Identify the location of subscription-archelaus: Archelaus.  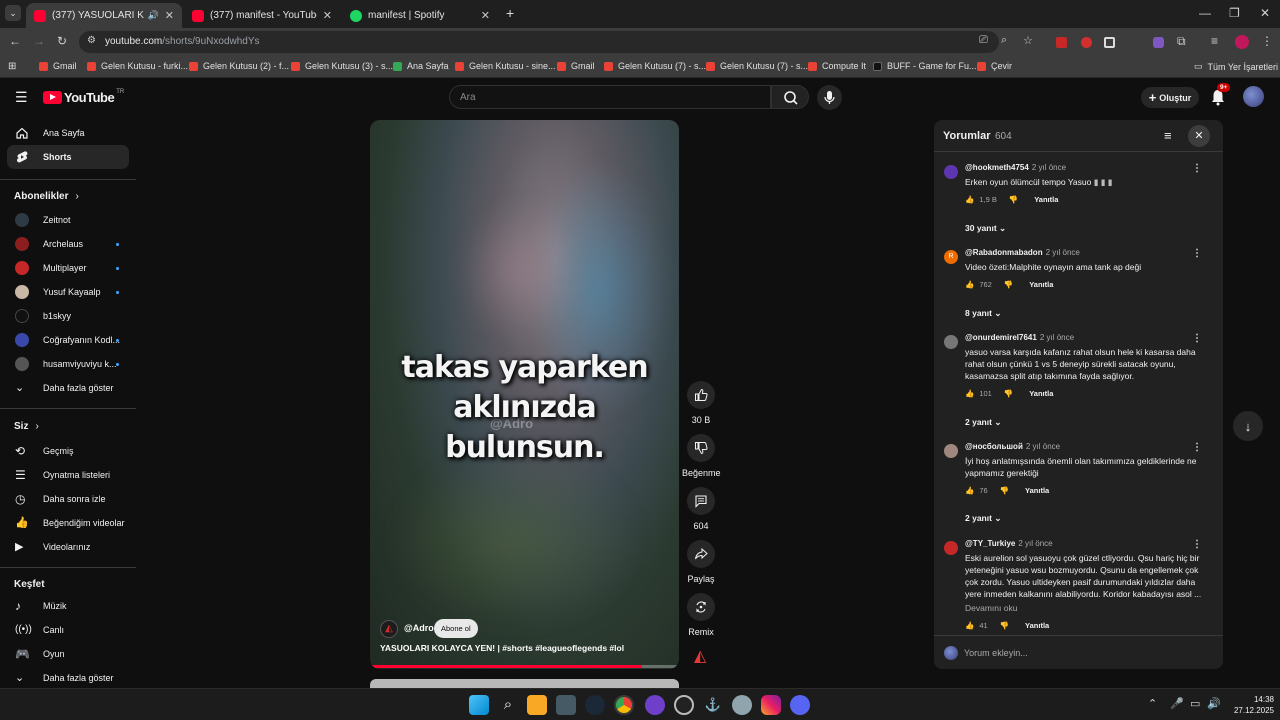
(68, 244).